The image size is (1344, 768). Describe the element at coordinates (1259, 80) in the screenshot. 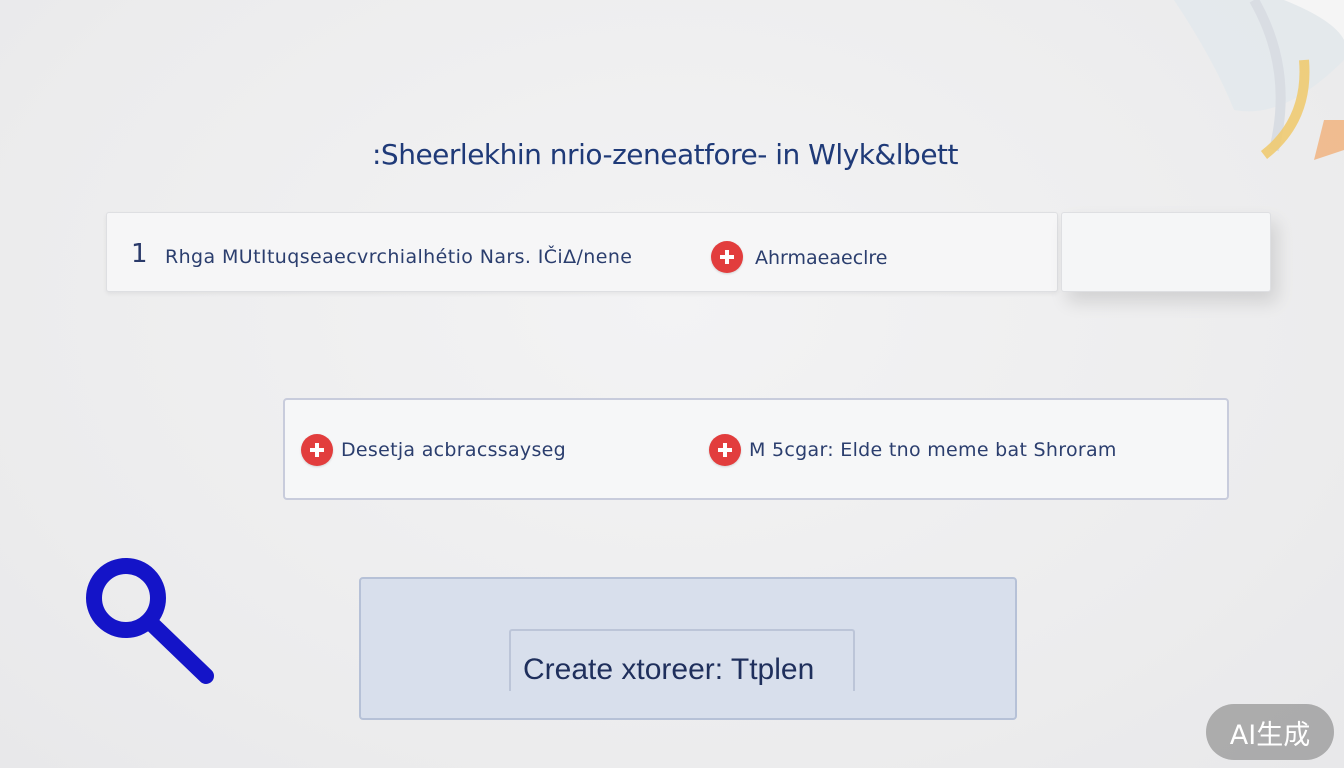

I see `corner-decoration` at that location.